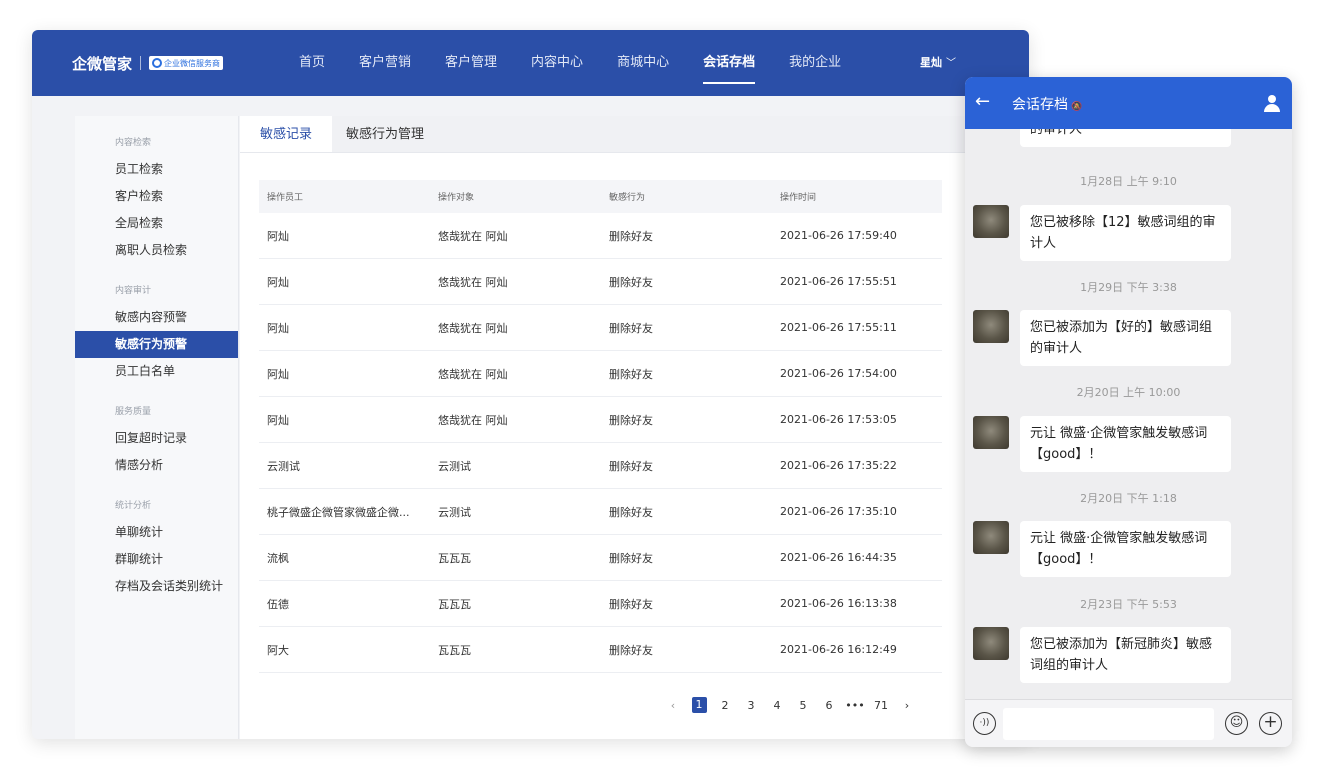  What do you see at coordinates (803, 705) in the screenshot?
I see `page-5-button: 5` at bounding box center [803, 705].